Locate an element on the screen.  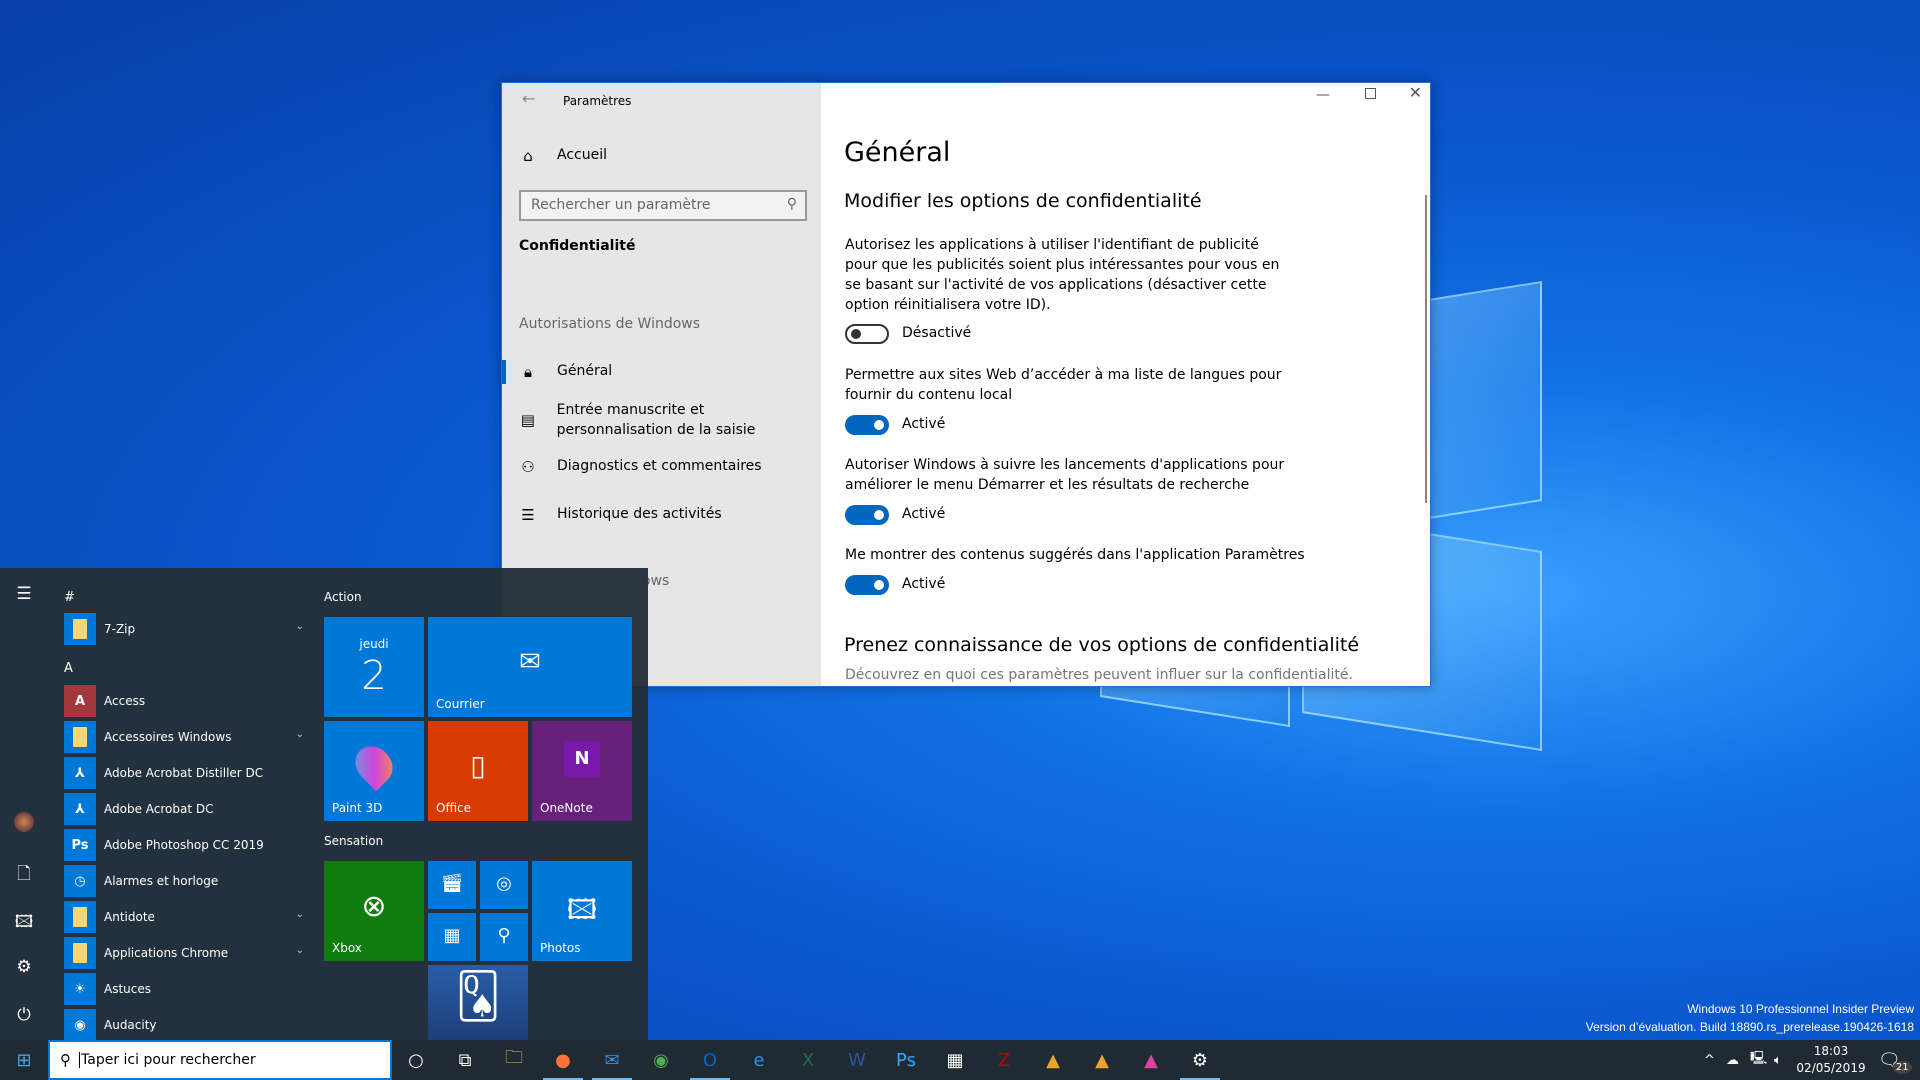
app-list-item: 7-Zip ⌄ is located at coordinates (184, 629).